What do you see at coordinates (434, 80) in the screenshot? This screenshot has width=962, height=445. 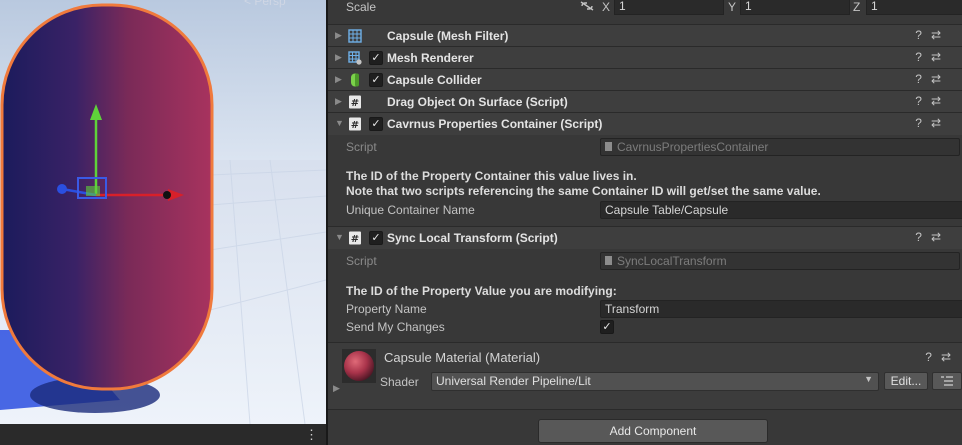 I see `component-title: Capsule Collider` at bounding box center [434, 80].